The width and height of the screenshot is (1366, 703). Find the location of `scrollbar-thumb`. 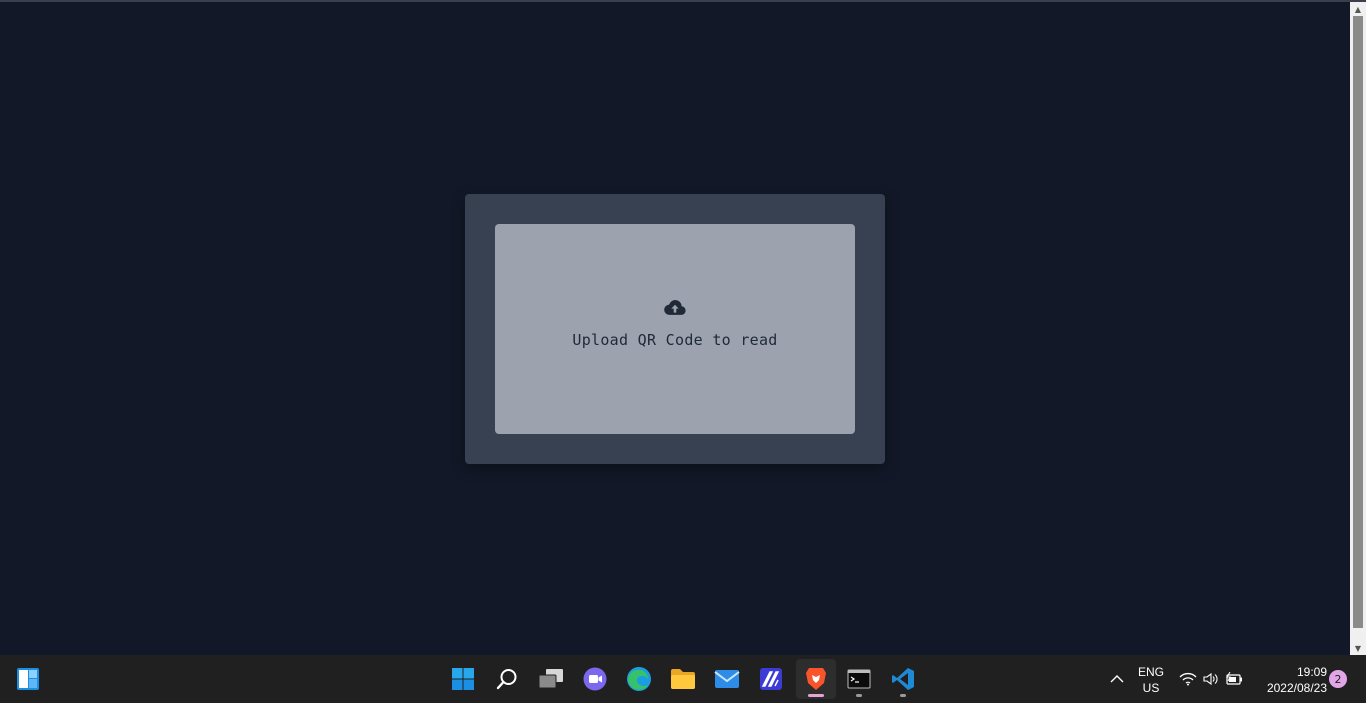

scrollbar-thumb is located at coordinates (1358, 322).